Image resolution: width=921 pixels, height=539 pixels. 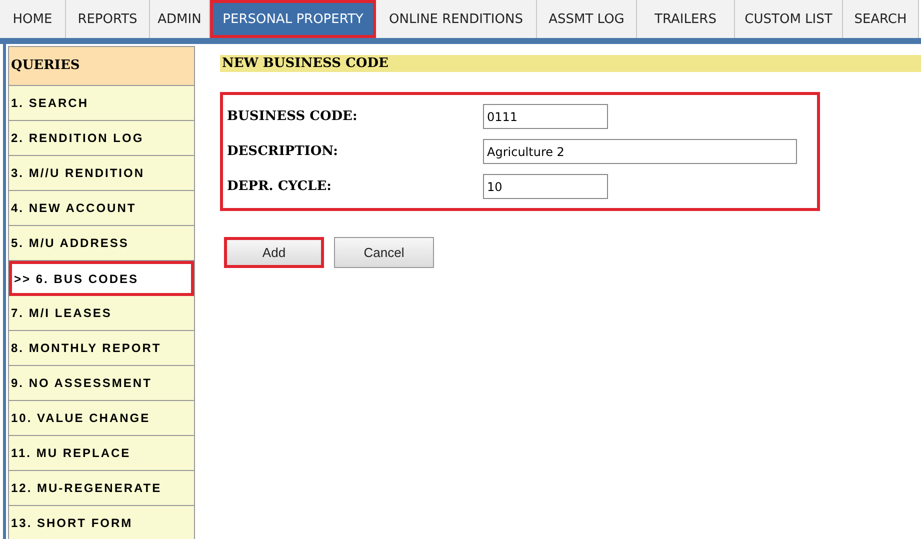 I want to click on sidebar-title: QUERIES, so click(x=101, y=66).